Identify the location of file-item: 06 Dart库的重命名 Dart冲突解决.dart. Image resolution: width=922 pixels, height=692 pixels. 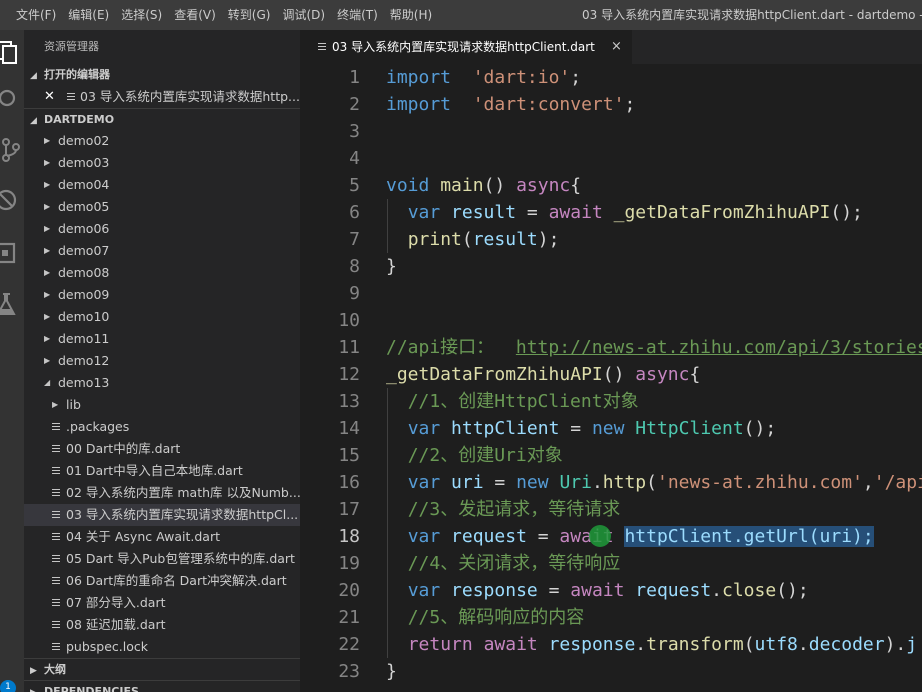
(162, 581).